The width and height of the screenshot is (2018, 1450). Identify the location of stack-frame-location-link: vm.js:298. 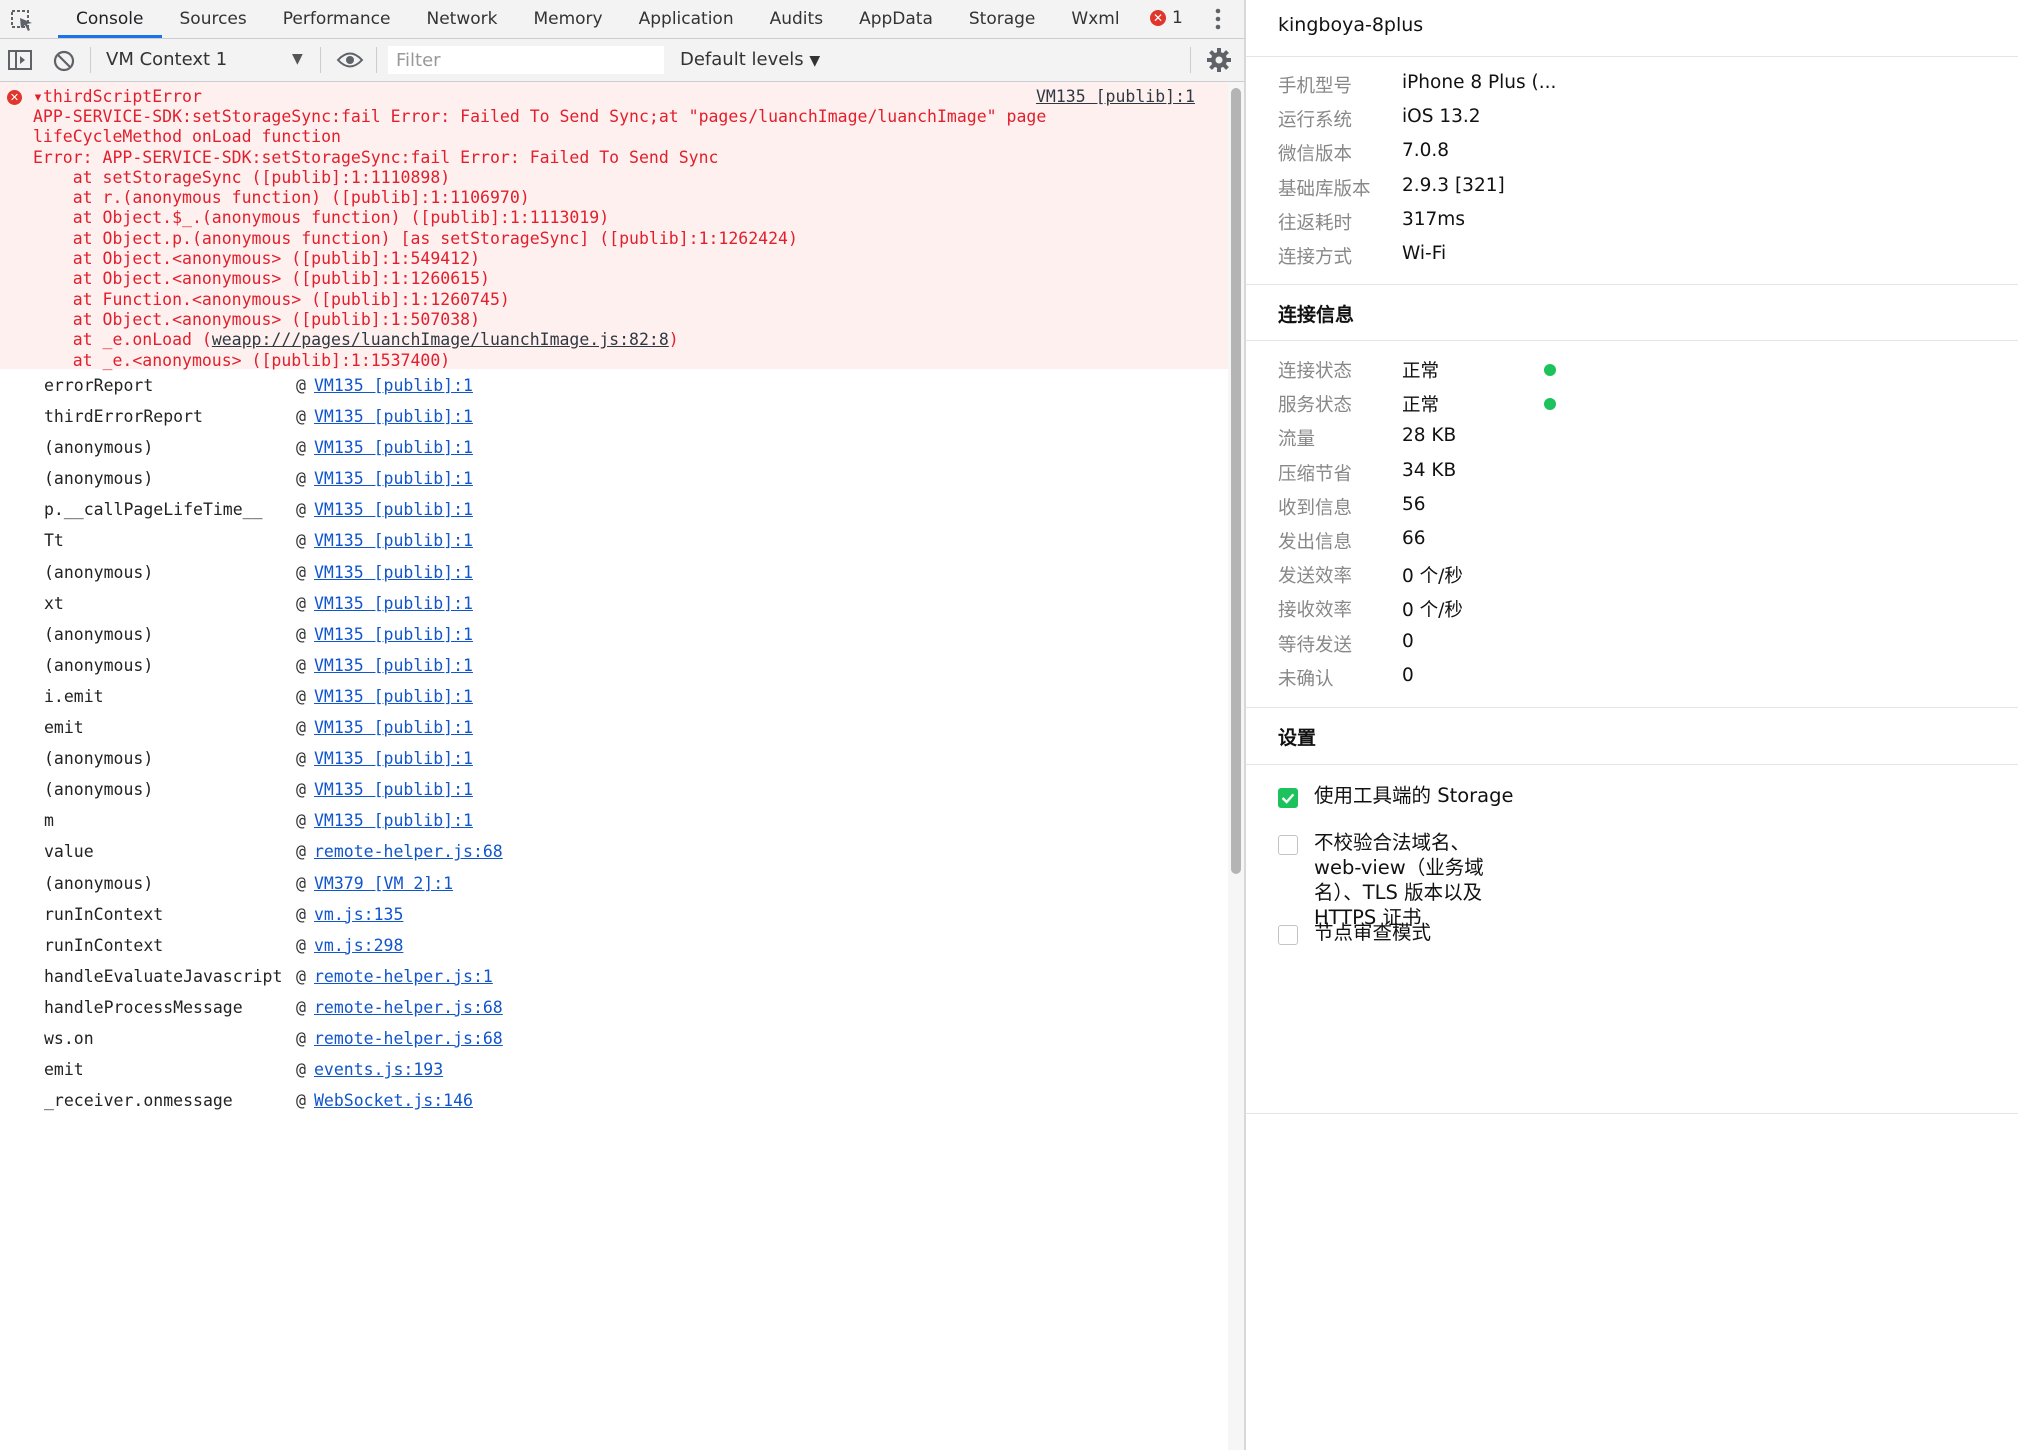
(358, 945).